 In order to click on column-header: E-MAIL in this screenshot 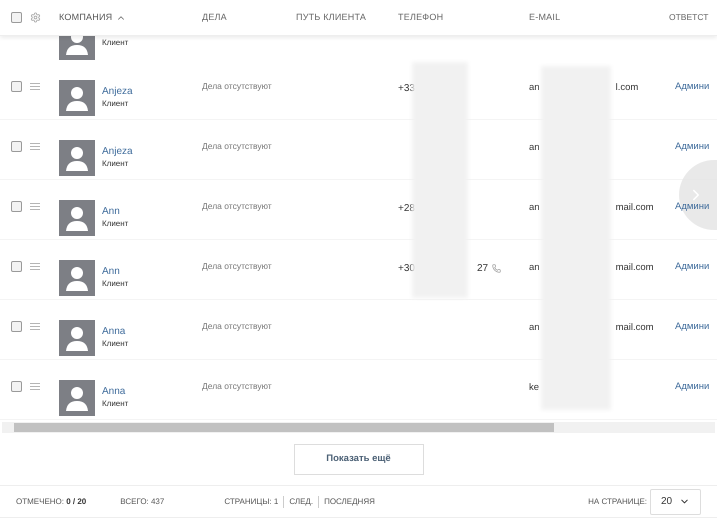, I will do `click(544, 17)`.